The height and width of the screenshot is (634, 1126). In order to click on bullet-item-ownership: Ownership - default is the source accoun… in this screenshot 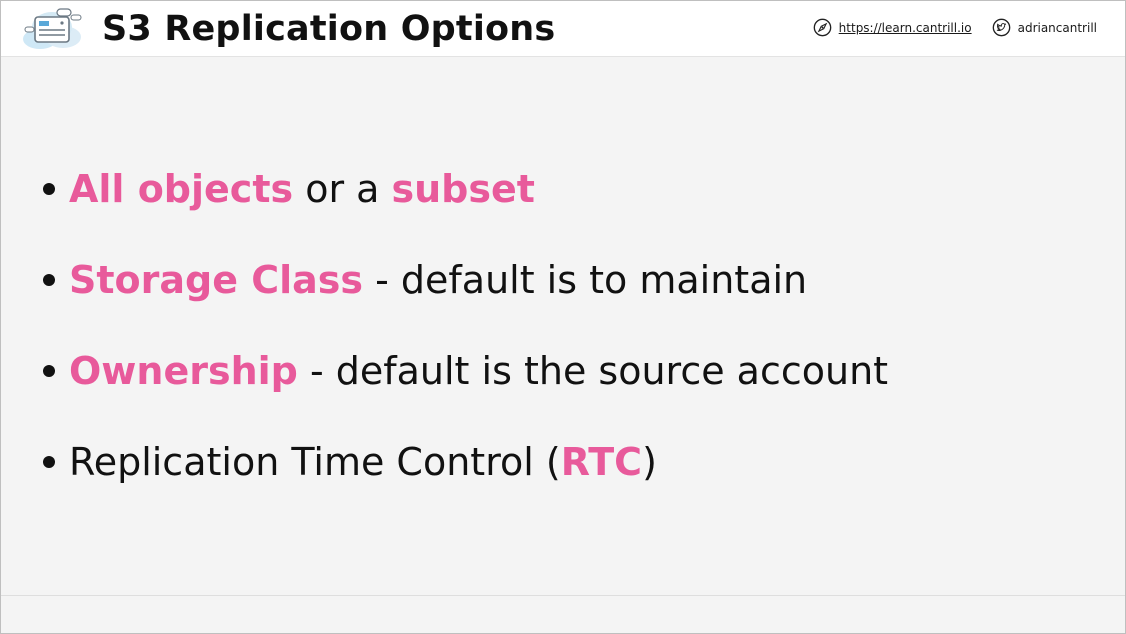, I will do `click(465, 371)`.